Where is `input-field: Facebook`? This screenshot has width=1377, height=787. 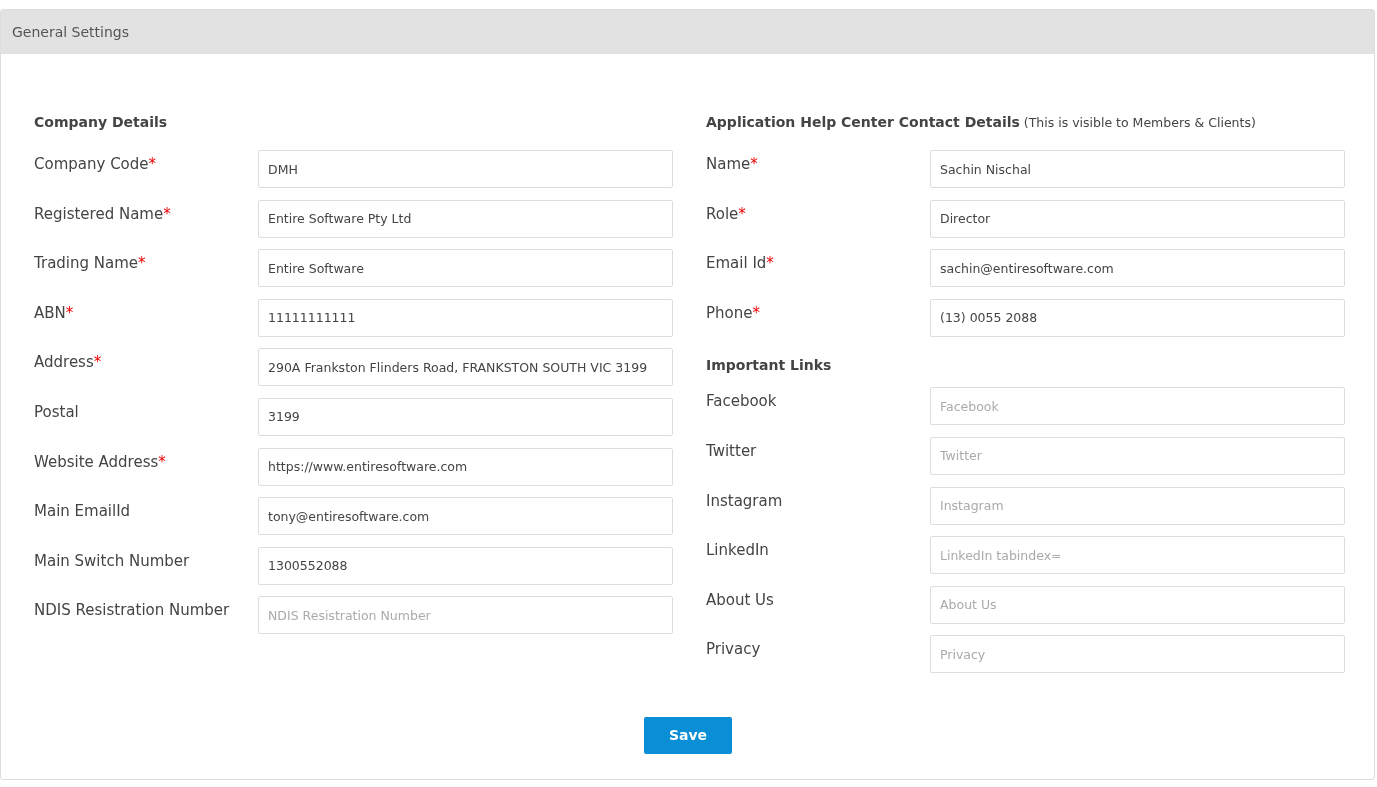 input-field: Facebook is located at coordinates (1137, 406).